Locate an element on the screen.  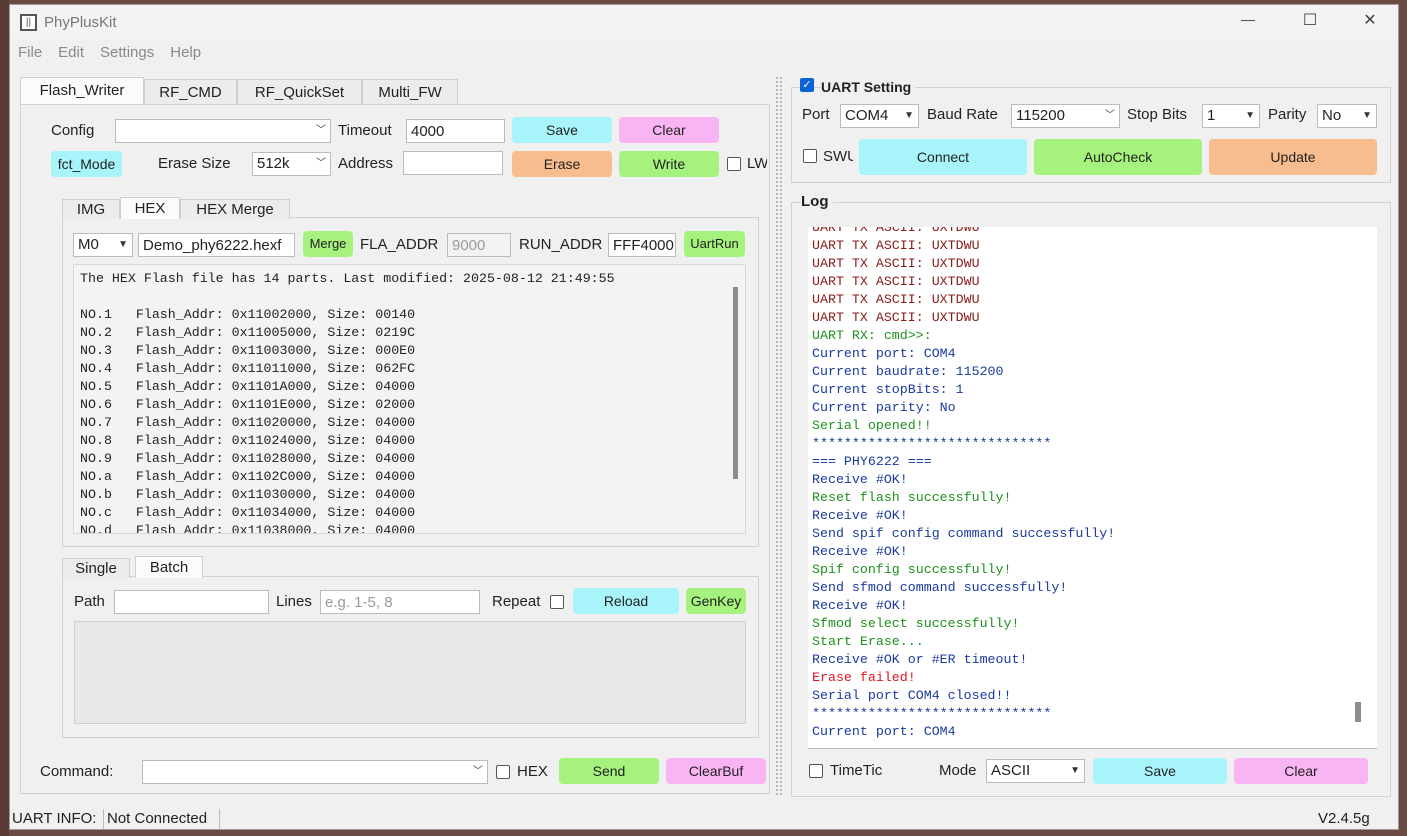
genkey-button: GenKey is located at coordinates (716, 601).